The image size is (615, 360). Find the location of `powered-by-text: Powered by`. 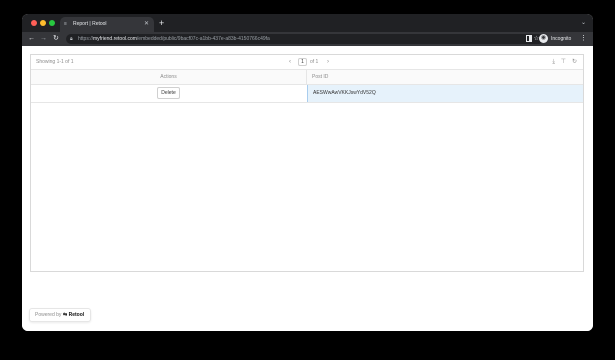

powered-by-text: Powered by is located at coordinates (48, 315).